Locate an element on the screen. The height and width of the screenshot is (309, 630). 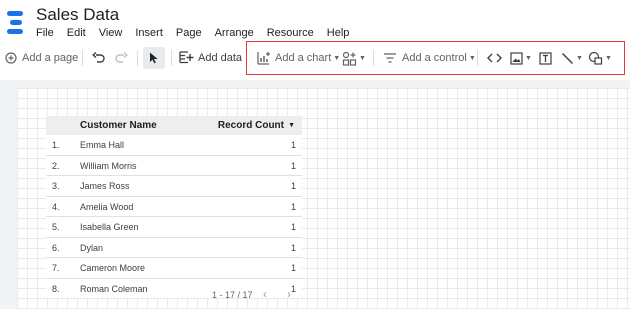
add-page-label: Add a page is located at coordinates (50, 58).